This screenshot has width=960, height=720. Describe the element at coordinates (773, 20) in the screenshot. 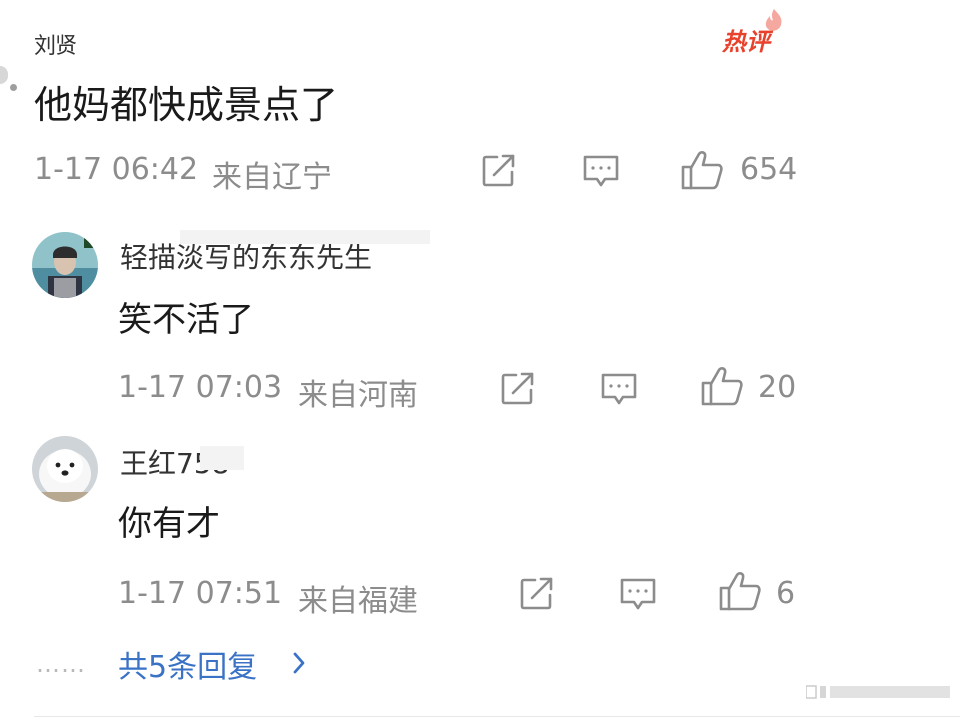

I see `flame-icon` at that location.